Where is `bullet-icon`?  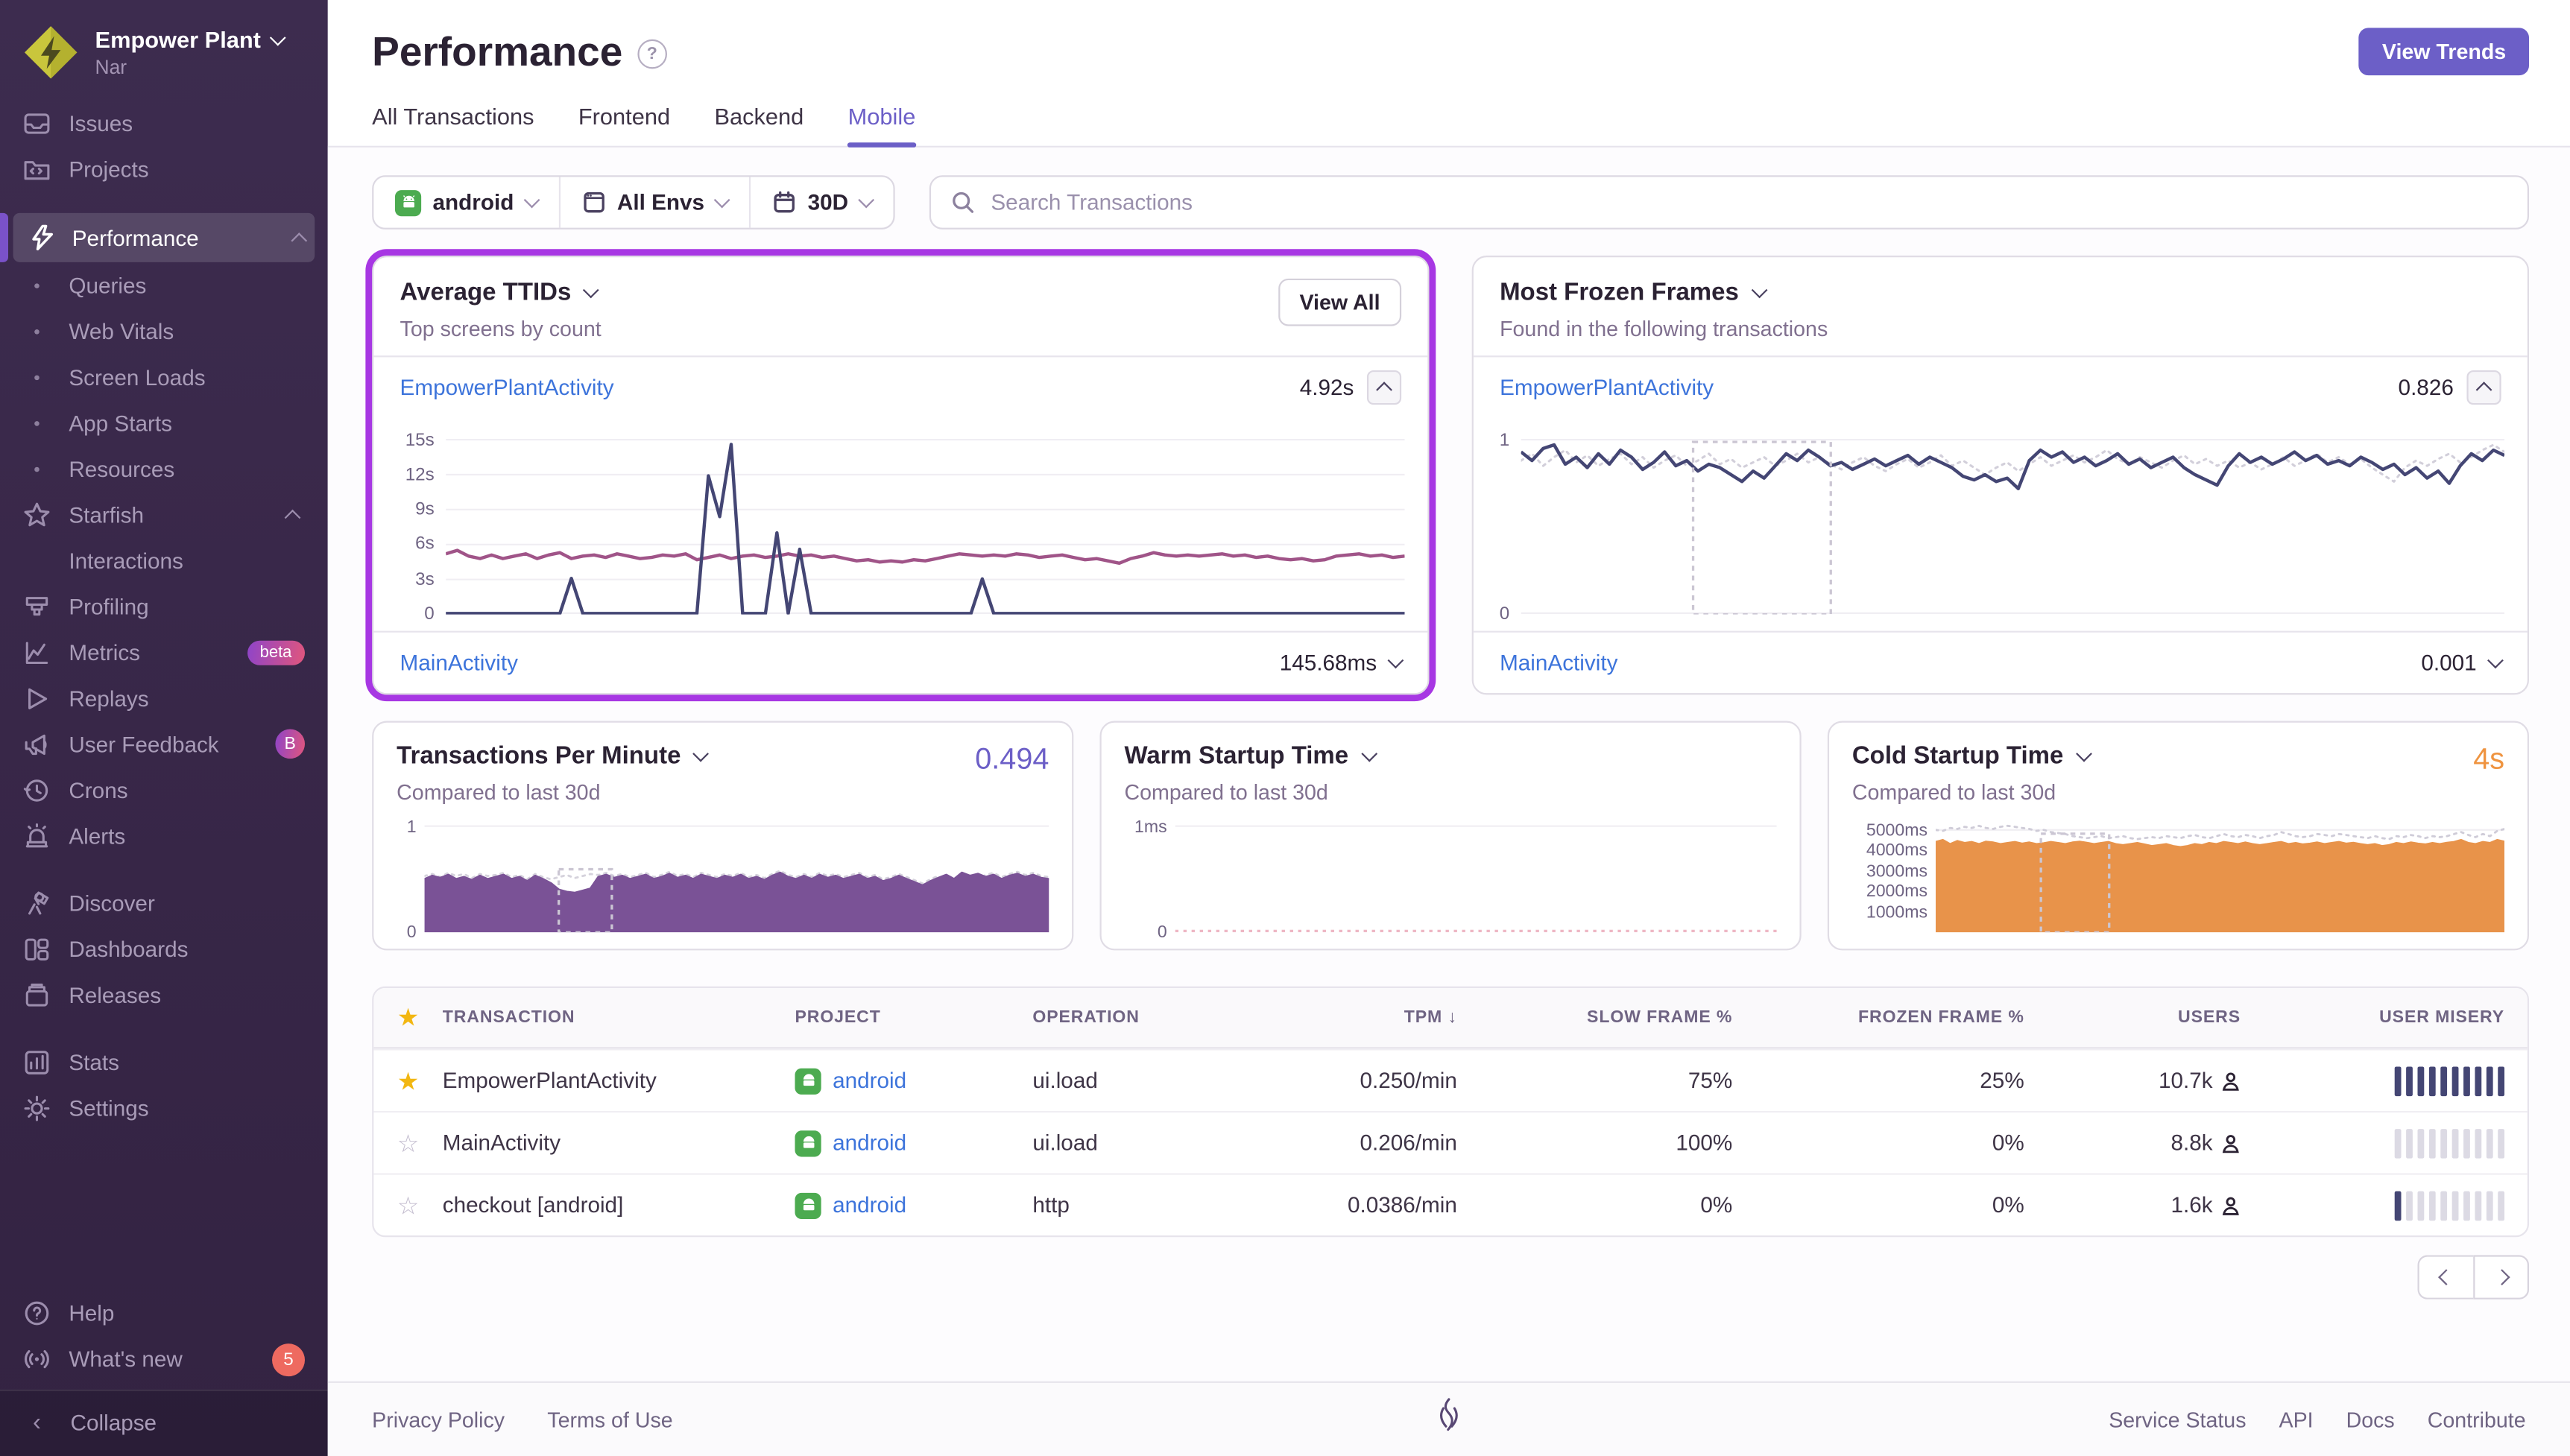 bullet-icon is located at coordinates (37, 331).